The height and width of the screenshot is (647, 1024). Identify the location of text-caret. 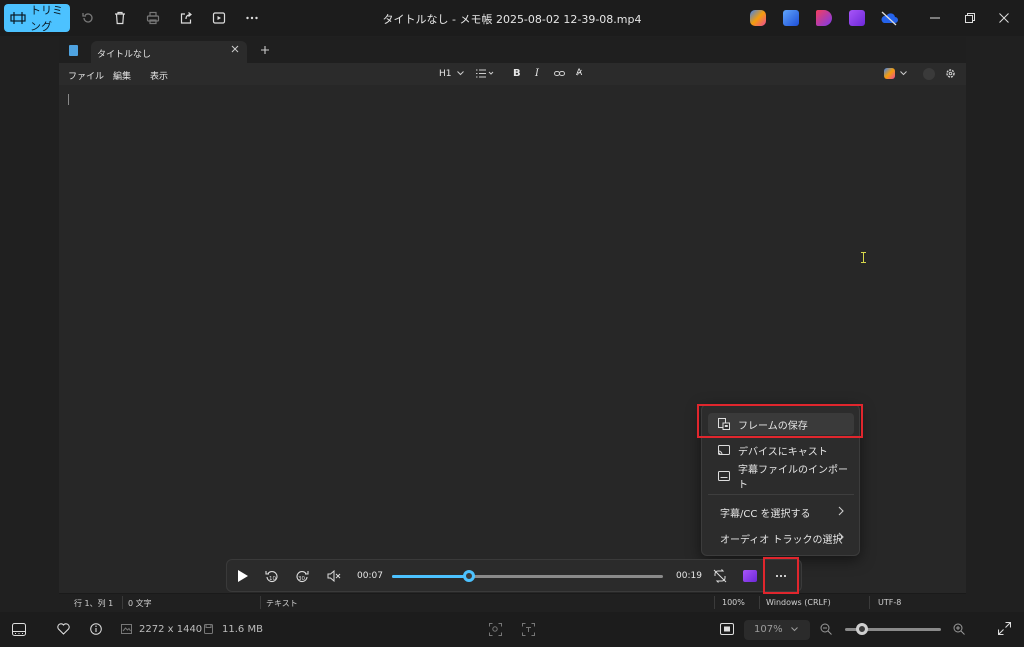
(68, 99).